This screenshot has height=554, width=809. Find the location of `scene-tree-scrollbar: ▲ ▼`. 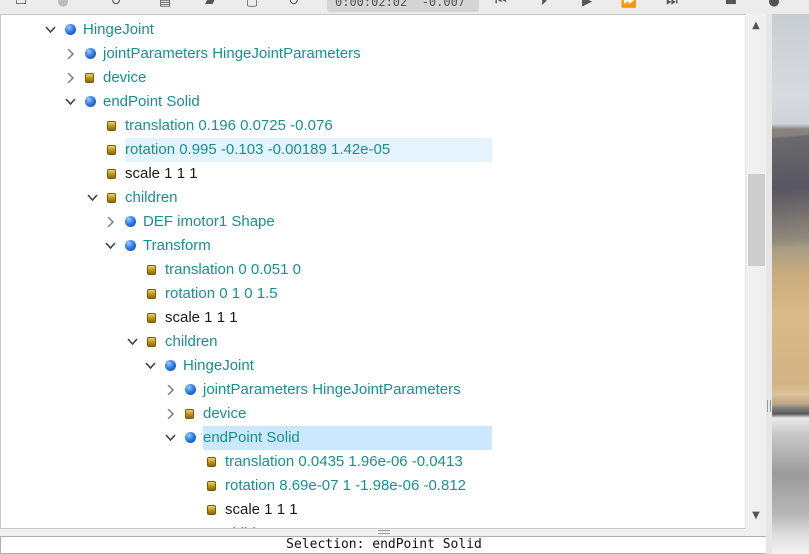

scene-tree-scrollbar: ▲ ▼ is located at coordinates (755, 271).